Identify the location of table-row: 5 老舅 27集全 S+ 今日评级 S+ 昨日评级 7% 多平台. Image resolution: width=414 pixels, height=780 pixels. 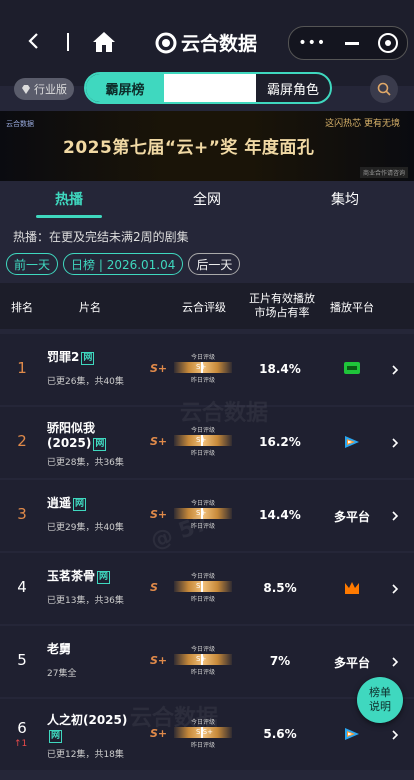
(207, 661).